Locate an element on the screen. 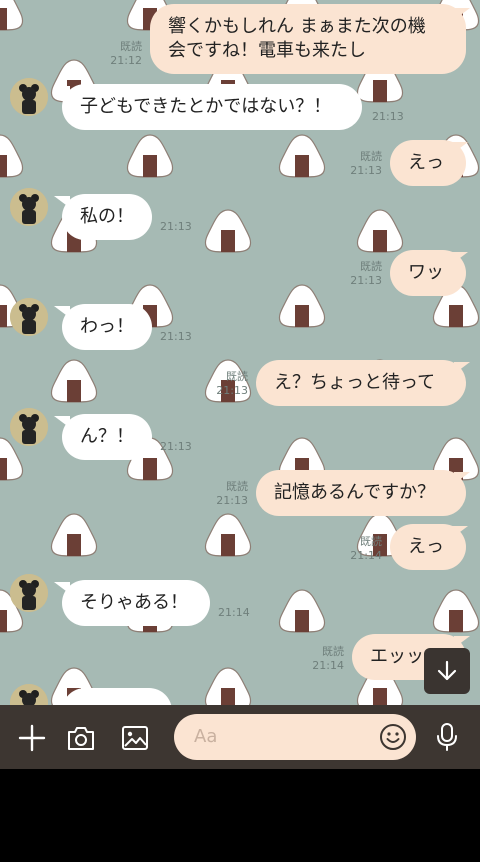 The height and width of the screenshot is (862, 480). arrow-down-icon is located at coordinates (447, 670).